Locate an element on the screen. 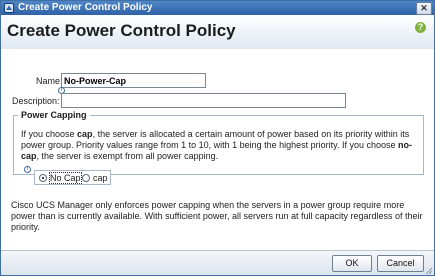  name-label: Name: is located at coordinates (49, 81).